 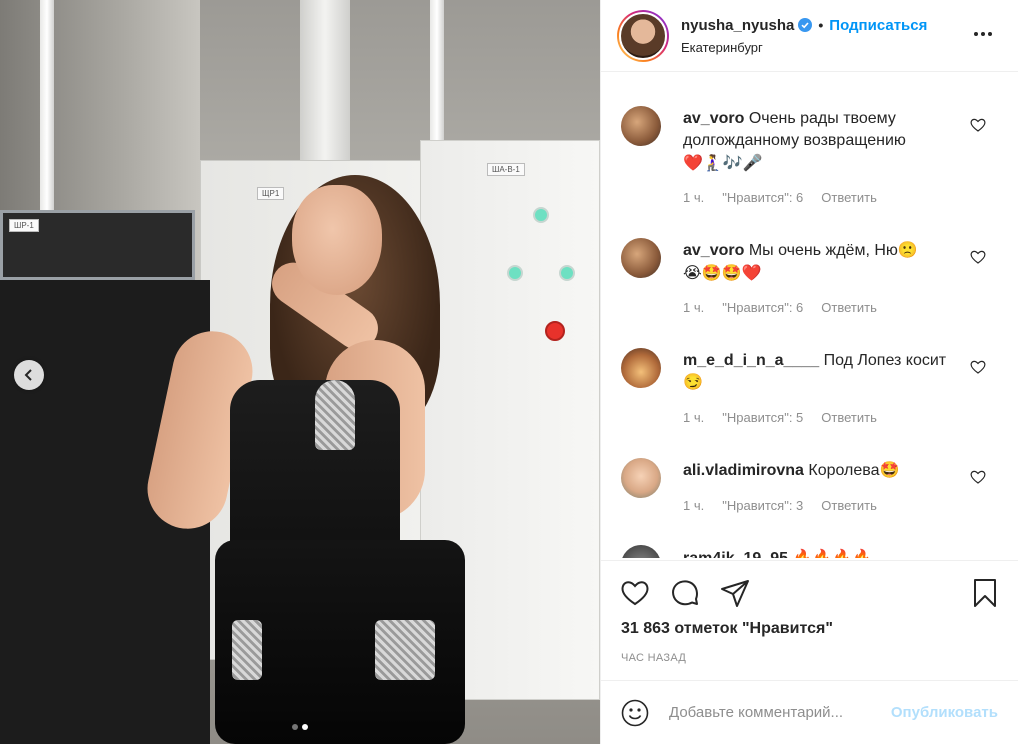 I want to click on verified-badge-icon, so click(x=805, y=25).